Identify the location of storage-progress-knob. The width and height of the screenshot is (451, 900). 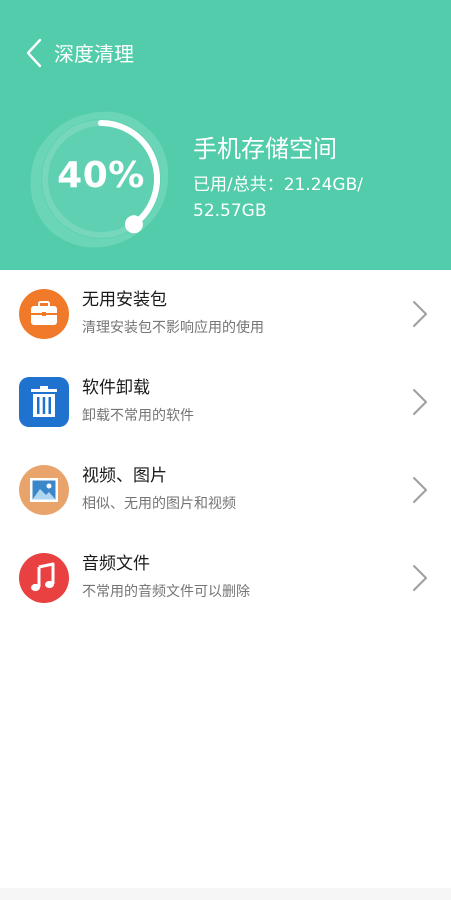
(133, 224).